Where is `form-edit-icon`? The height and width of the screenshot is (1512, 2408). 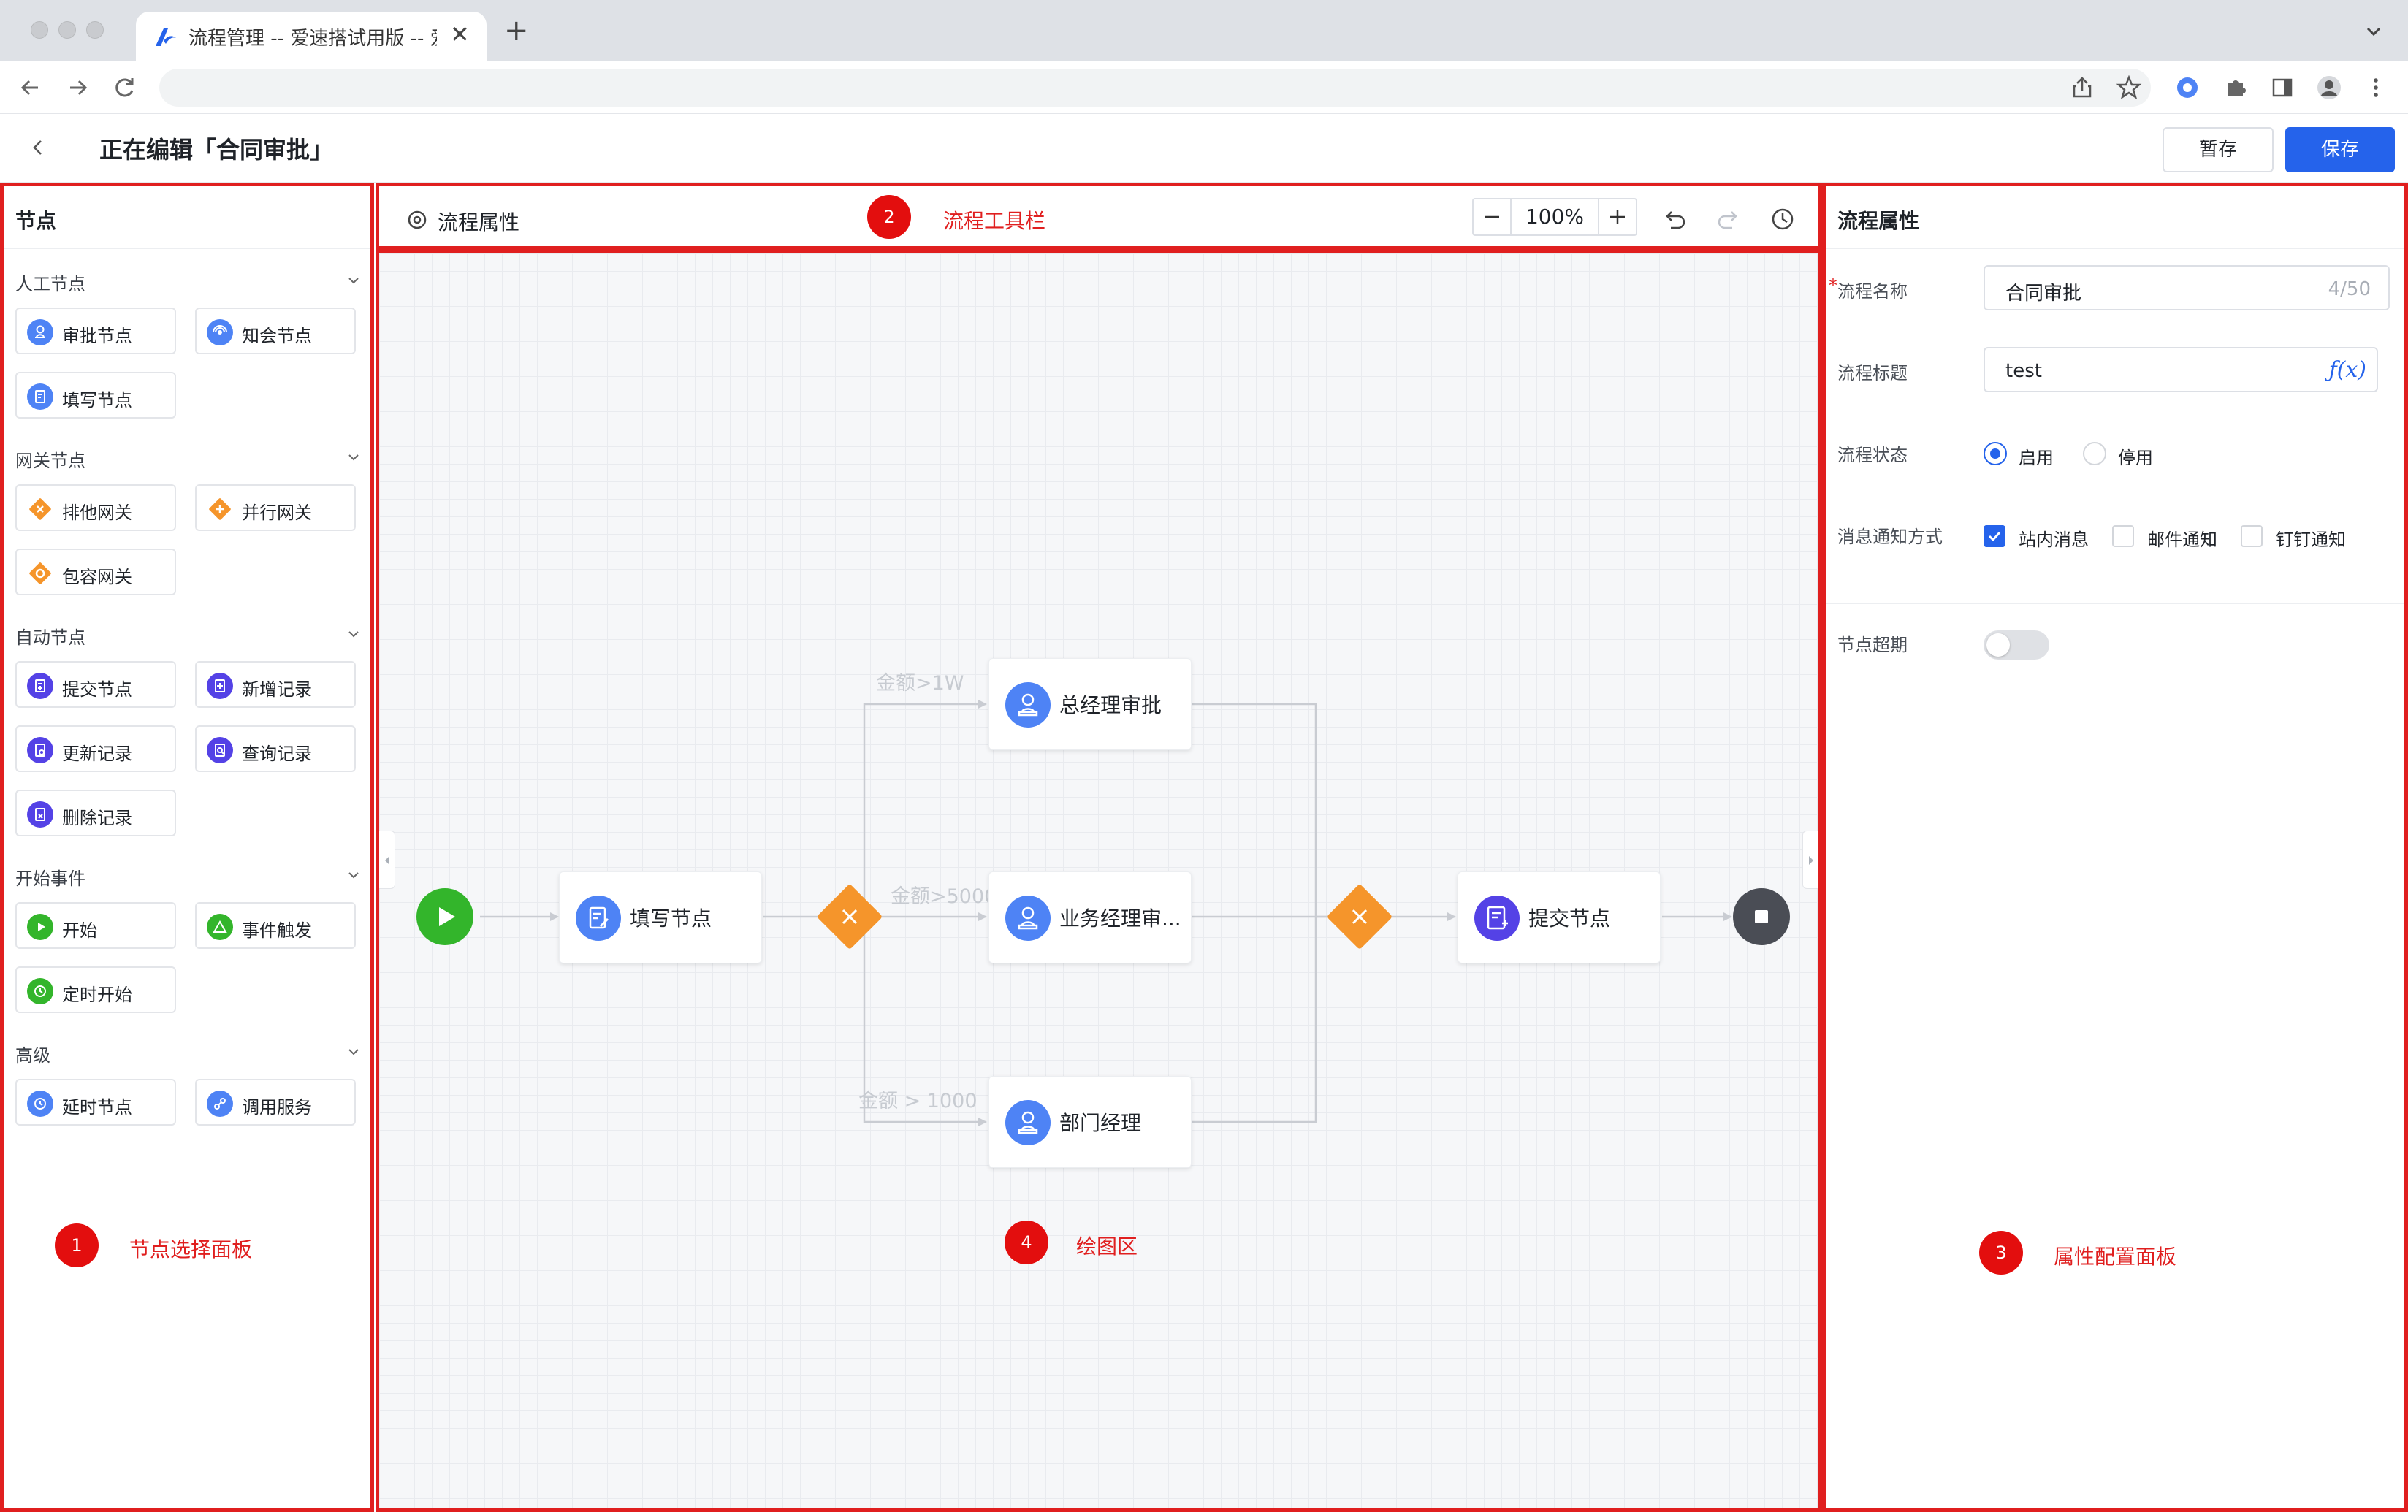
form-edit-icon is located at coordinates (598, 918).